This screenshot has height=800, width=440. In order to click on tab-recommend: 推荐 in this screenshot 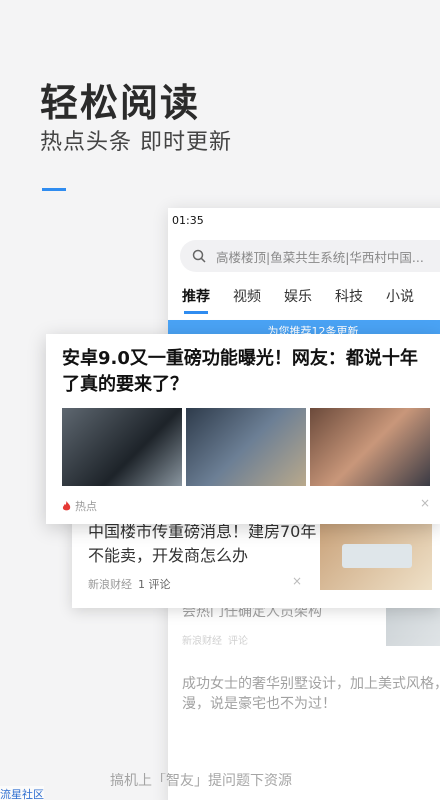, I will do `click(196, 300)`.